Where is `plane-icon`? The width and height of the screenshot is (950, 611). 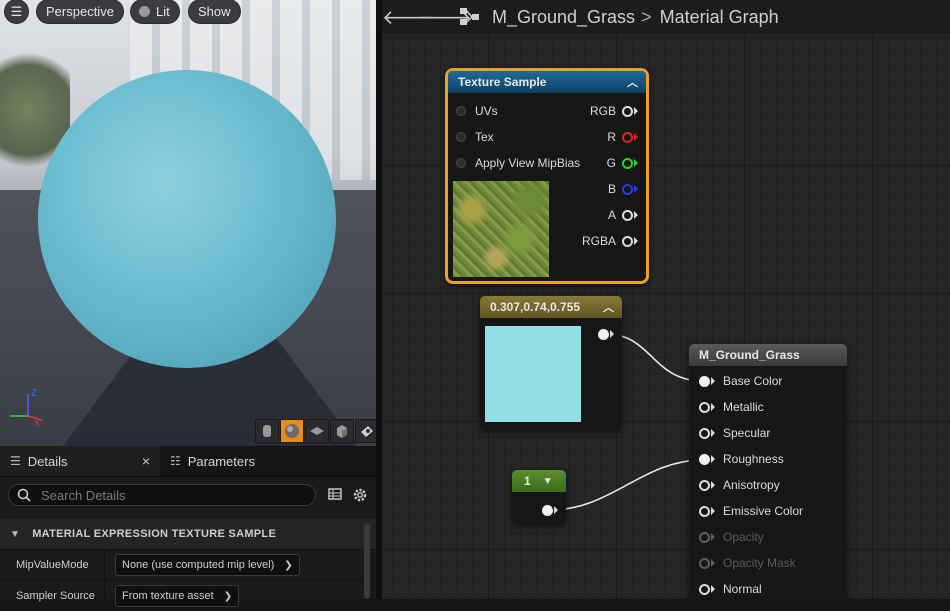
plane-icon is located at coordinates (317, 431).